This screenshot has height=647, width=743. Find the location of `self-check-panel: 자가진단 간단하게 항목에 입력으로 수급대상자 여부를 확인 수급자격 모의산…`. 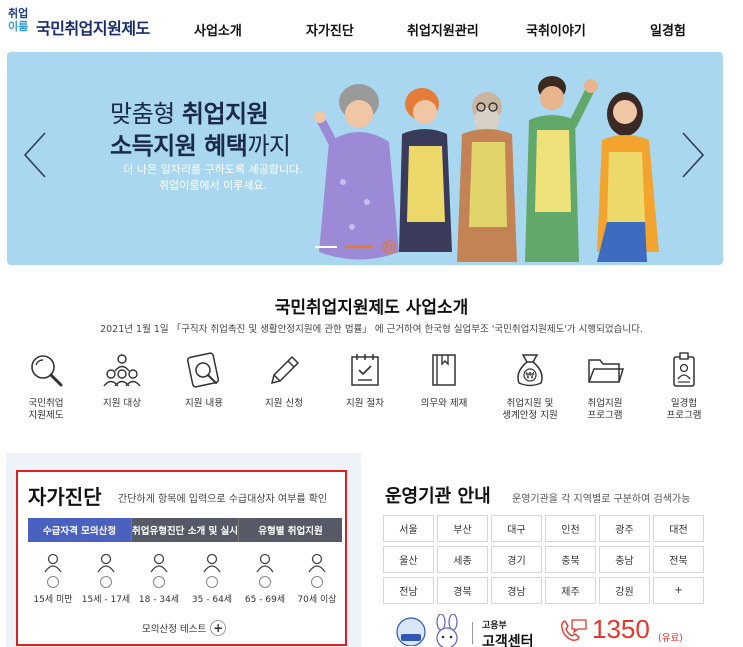

self-check-panel: 자가진단 간단하게 항목에 입력으로 수급대상자 여부를 확인 수급자격 모의산… is located at coordinates (181, 558).